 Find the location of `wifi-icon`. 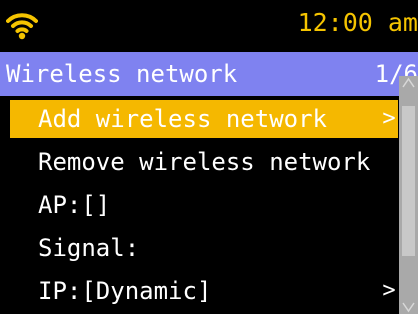

wifi-icon is located at coordinates (22, 26).